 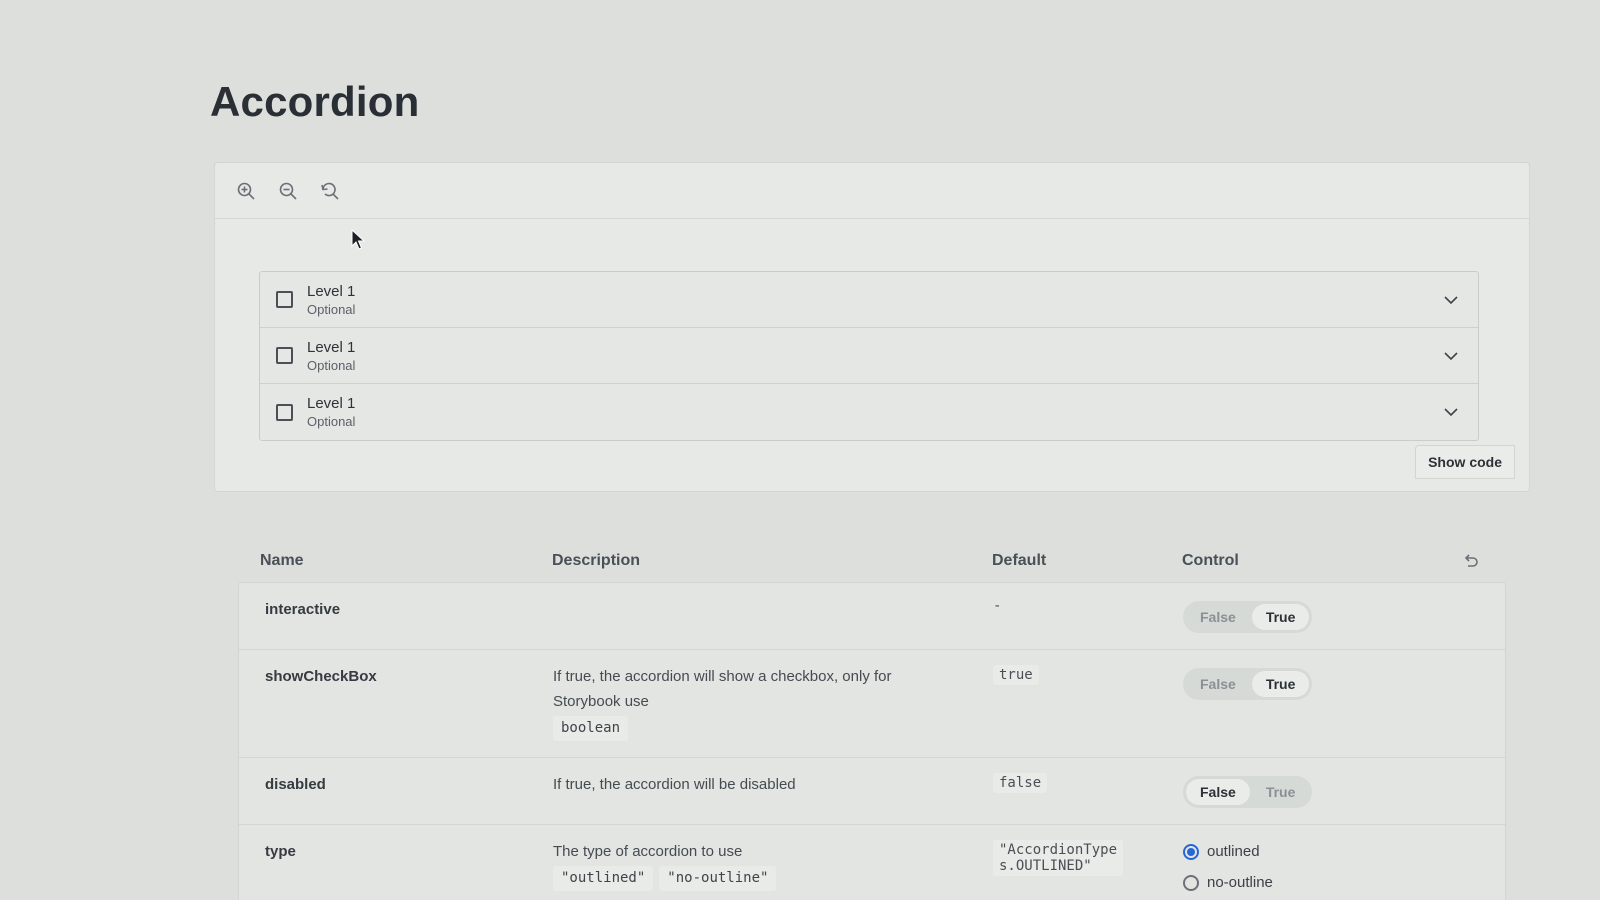 I want to click on reset-controls-icon, so click(x=1471, y=561).